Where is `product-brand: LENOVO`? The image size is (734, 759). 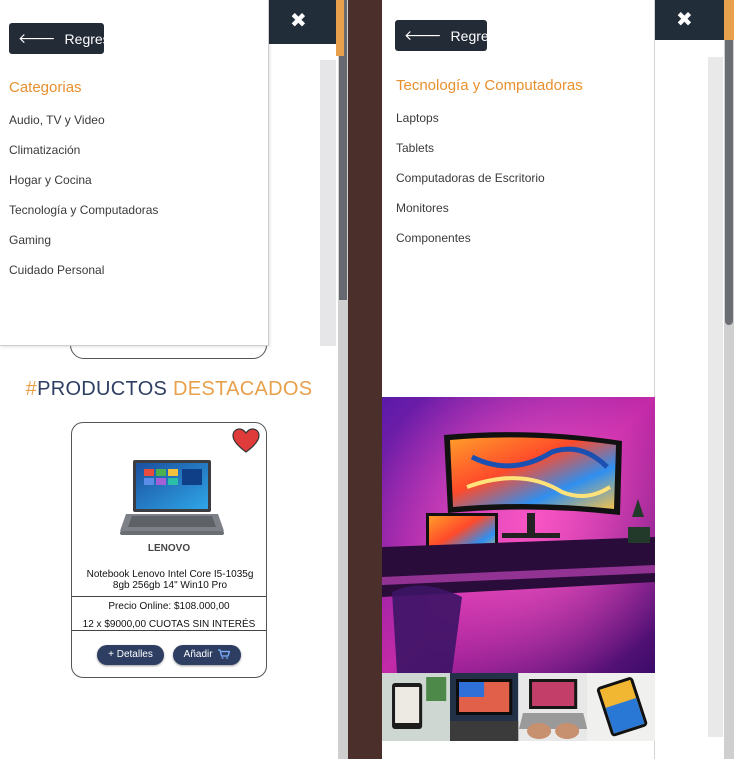
product-brand: LENOVO is located at coordinates (169, 548).